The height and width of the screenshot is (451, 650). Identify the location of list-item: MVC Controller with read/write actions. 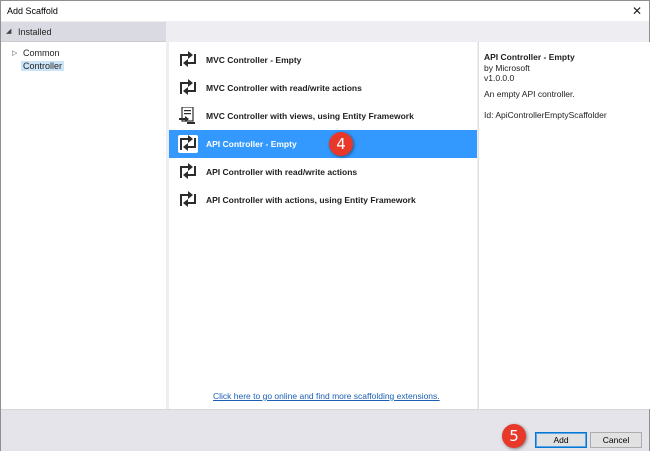
(323, 88).